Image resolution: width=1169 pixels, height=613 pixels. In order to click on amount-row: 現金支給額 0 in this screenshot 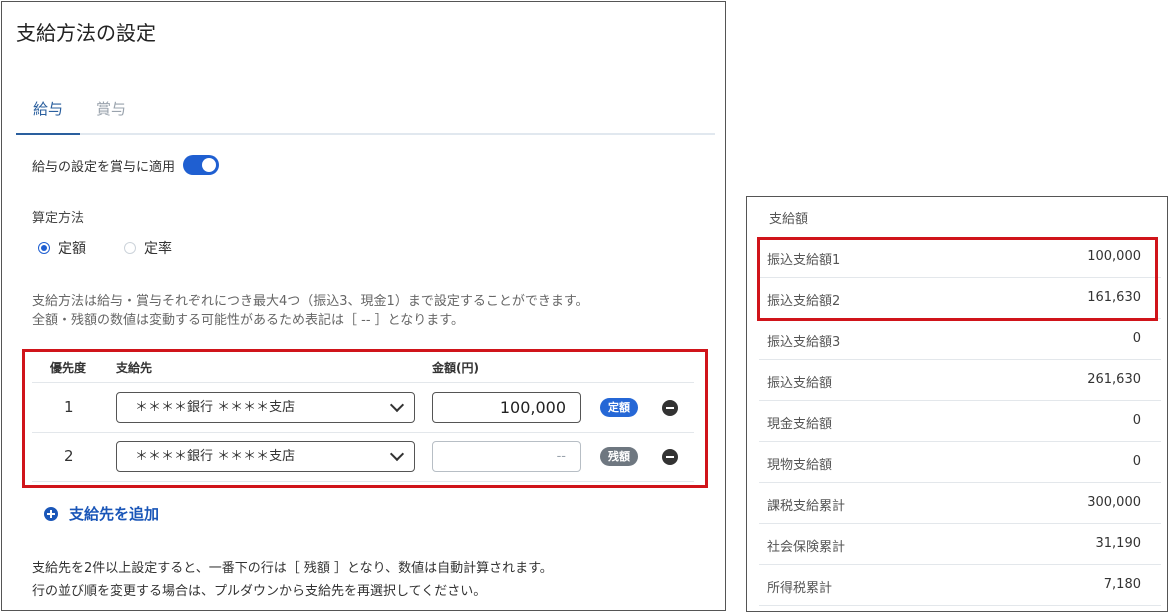, I will do `click(960, 421)`.